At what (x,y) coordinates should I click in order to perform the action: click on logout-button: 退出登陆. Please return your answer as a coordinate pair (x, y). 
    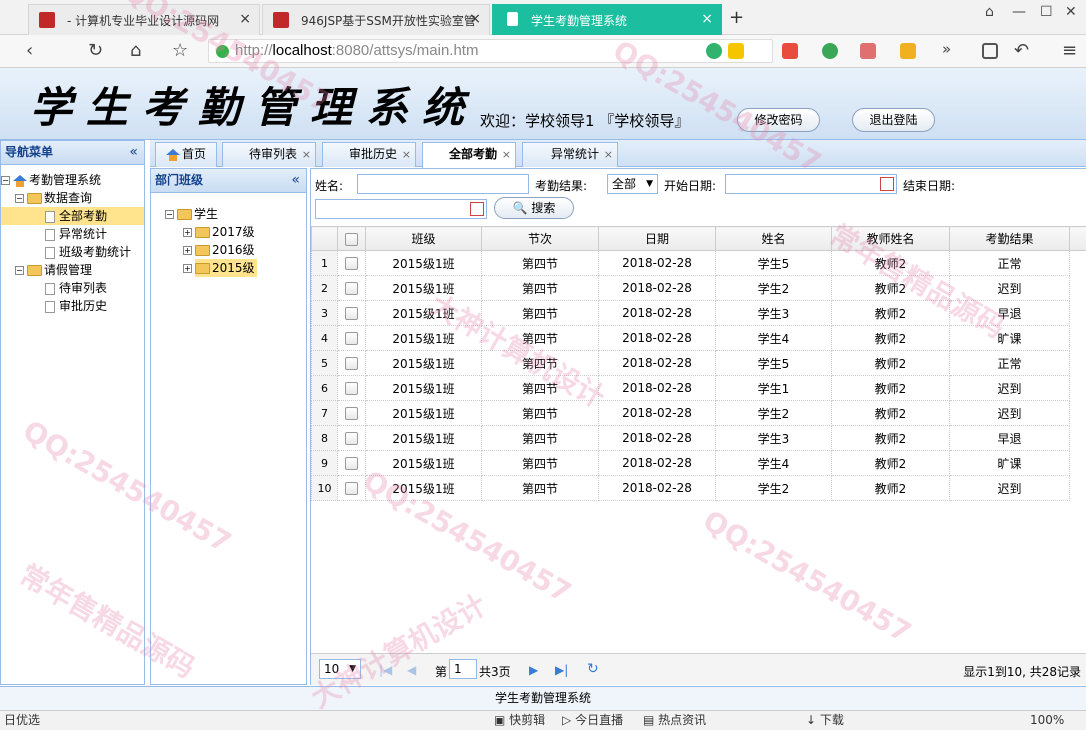
    Looking at the image, I should click on (893, 120).